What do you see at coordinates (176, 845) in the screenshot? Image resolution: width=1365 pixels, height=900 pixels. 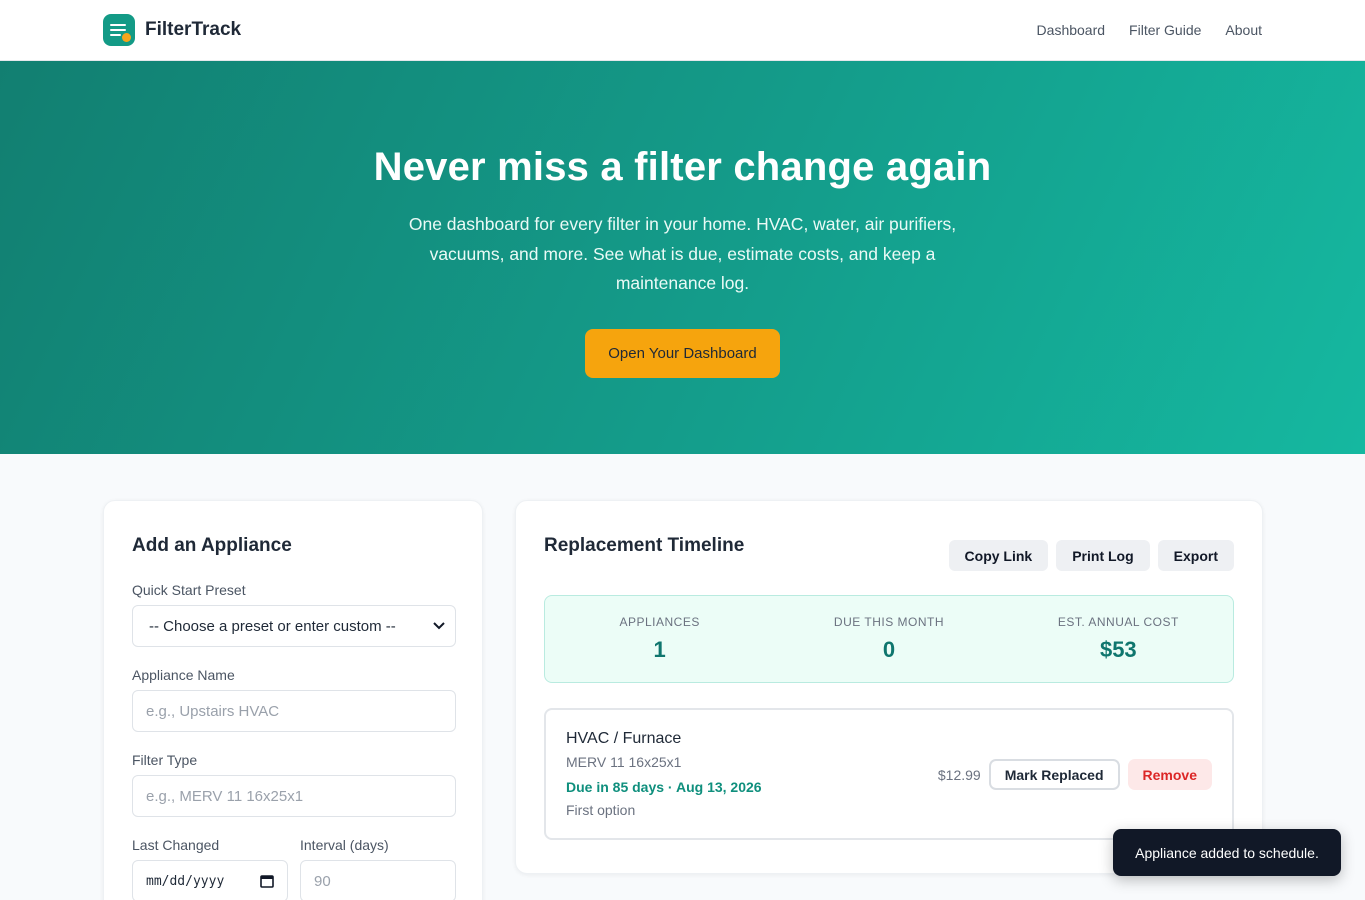 I see `last-changed-label: Last Changed` at bounding box center [176, 845].